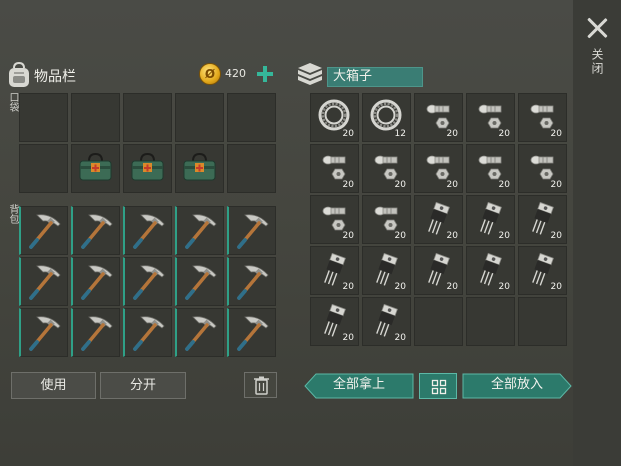  I want to click on use-button: 使用, so click(53, 385).